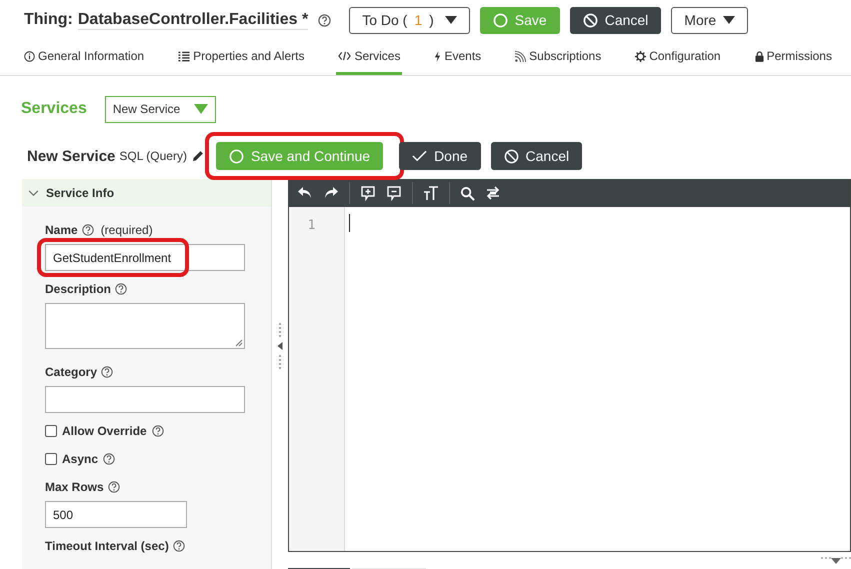  Describe the element at coordinates (793, 57) in the screenshot. I see `tab: Permissions` at that location.